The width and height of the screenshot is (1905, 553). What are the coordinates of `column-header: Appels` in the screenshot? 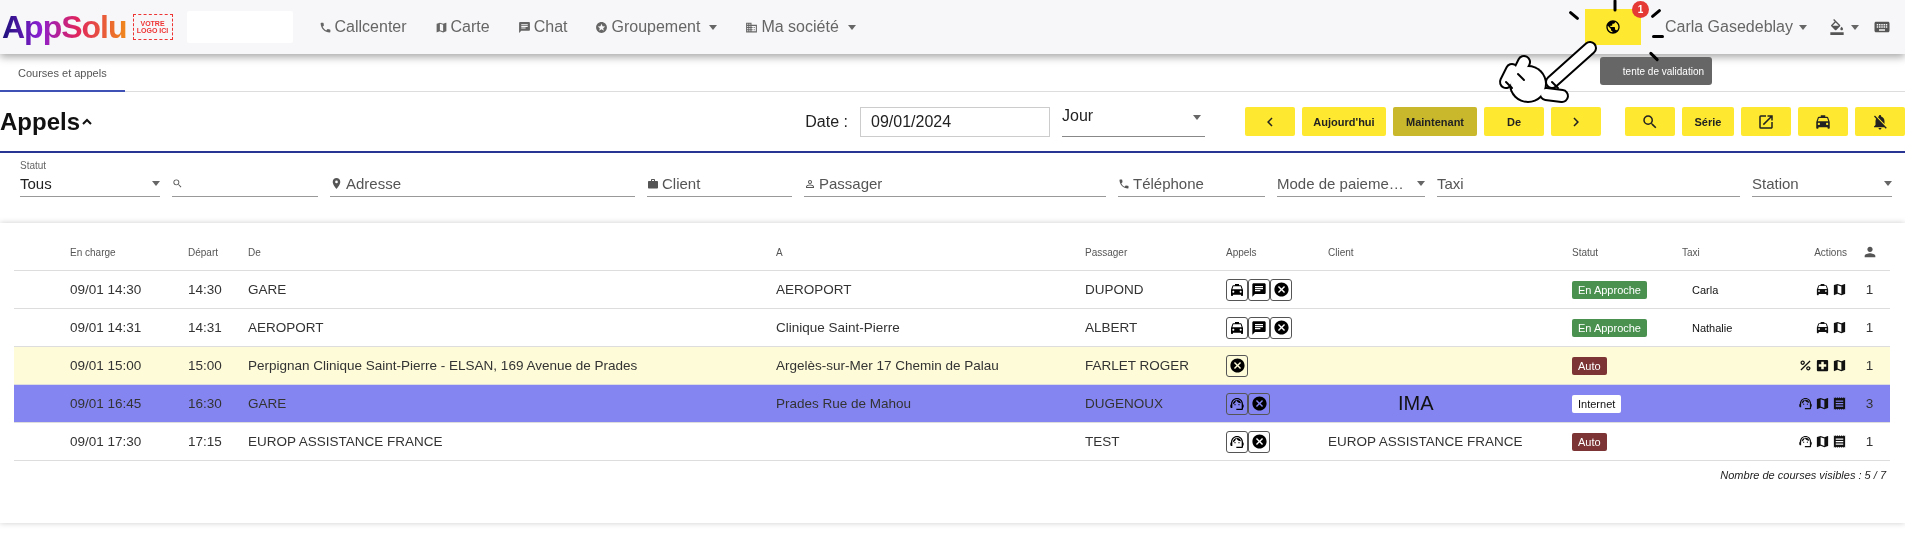 It's located at (1242, 252).